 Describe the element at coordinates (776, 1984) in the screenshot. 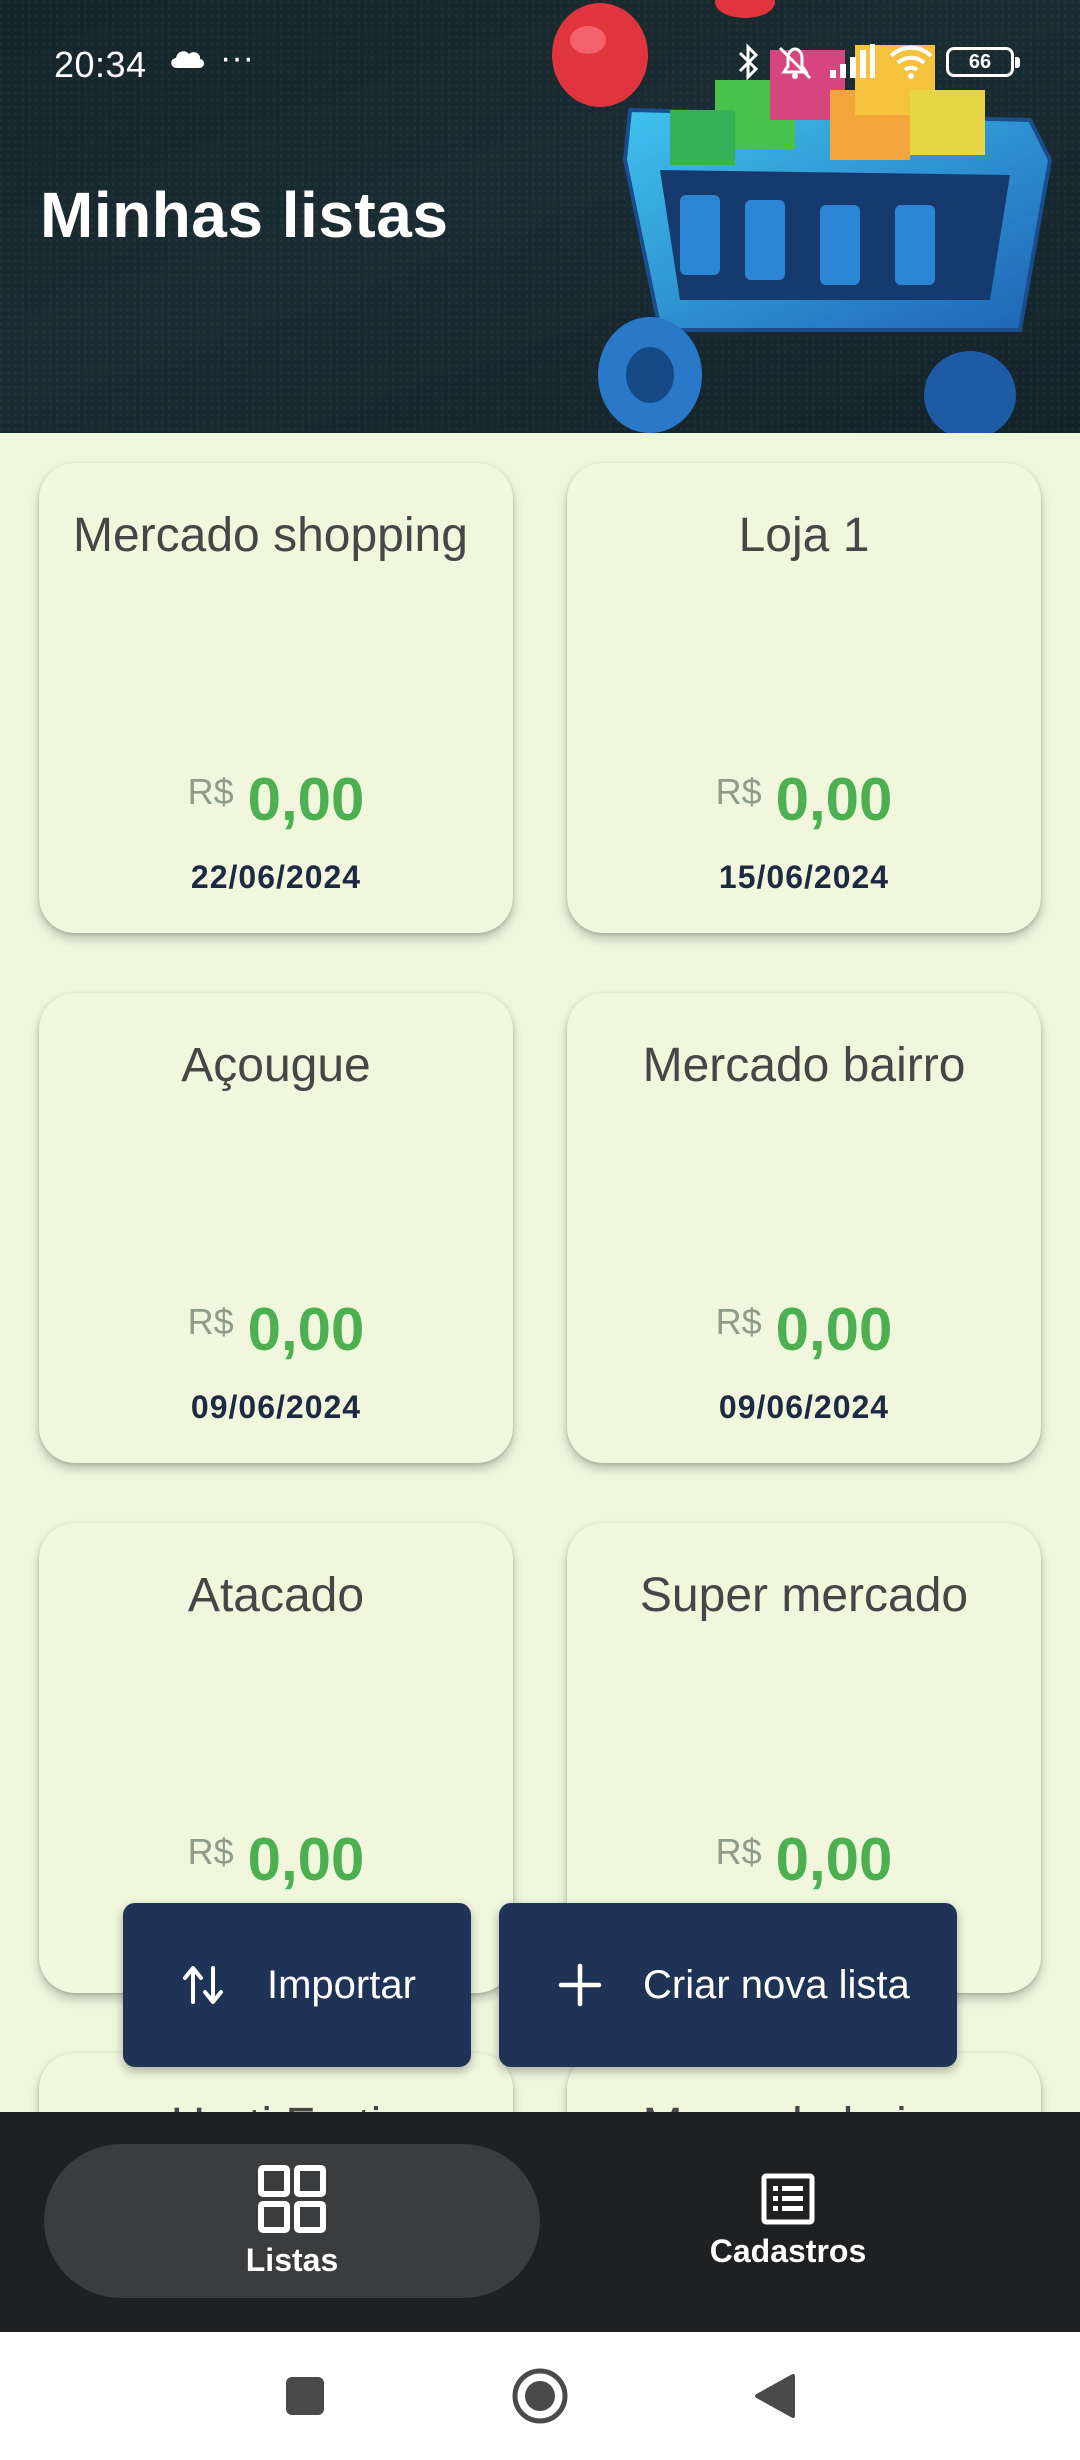

I see `create-list-button-label: Criar nova lista` at that location.